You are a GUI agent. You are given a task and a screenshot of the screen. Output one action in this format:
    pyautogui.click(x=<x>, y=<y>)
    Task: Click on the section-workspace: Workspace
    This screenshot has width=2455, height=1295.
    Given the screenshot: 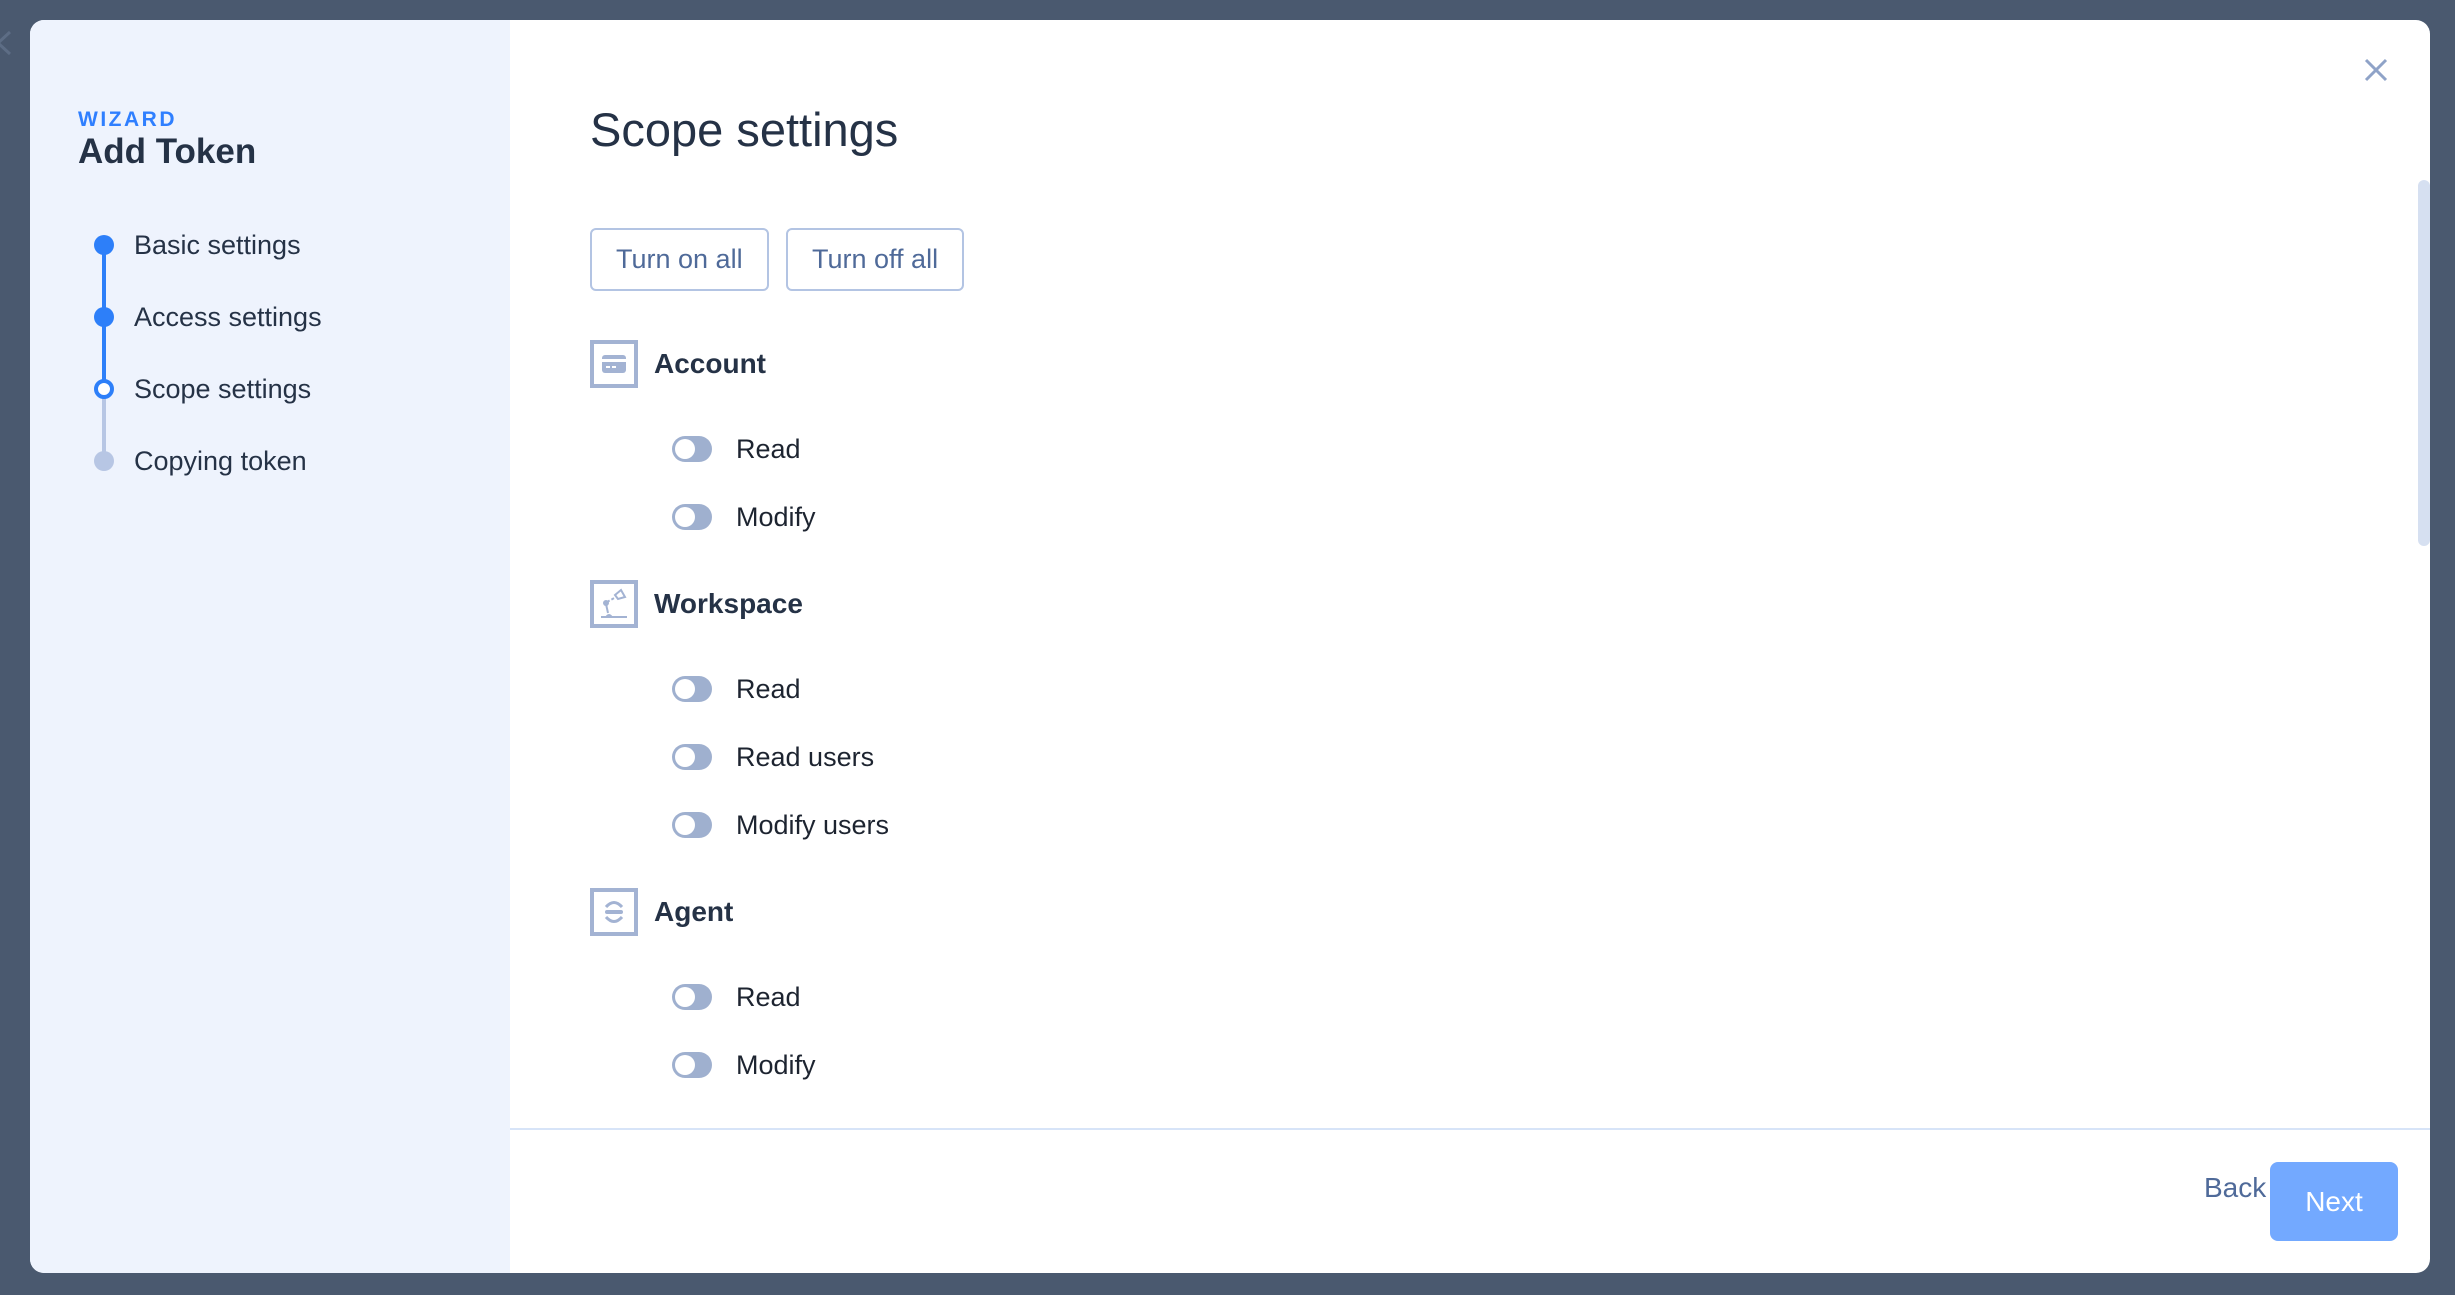 What is the action you would take?
    pyautogui.click(x=696, y=604)
    